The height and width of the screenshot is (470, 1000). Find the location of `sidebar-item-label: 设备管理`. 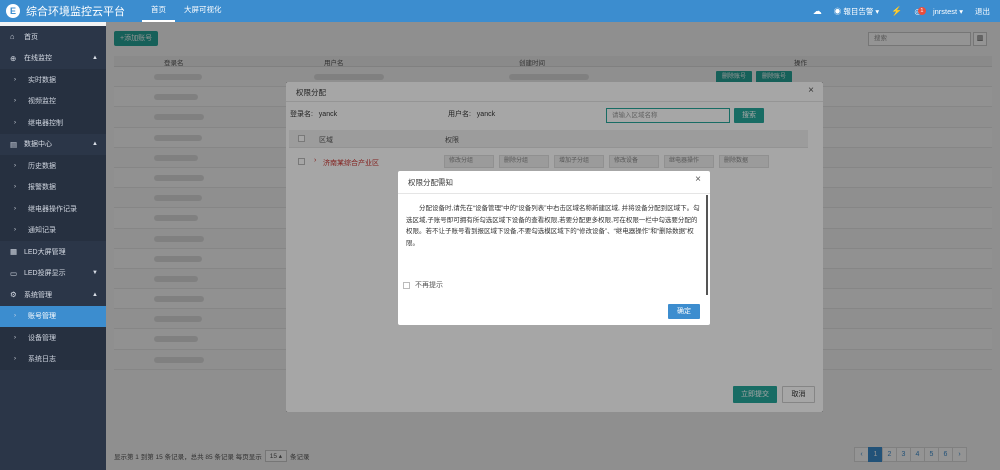

sidebar-item-label: 设备管理 is located at coordinates (42, 338).